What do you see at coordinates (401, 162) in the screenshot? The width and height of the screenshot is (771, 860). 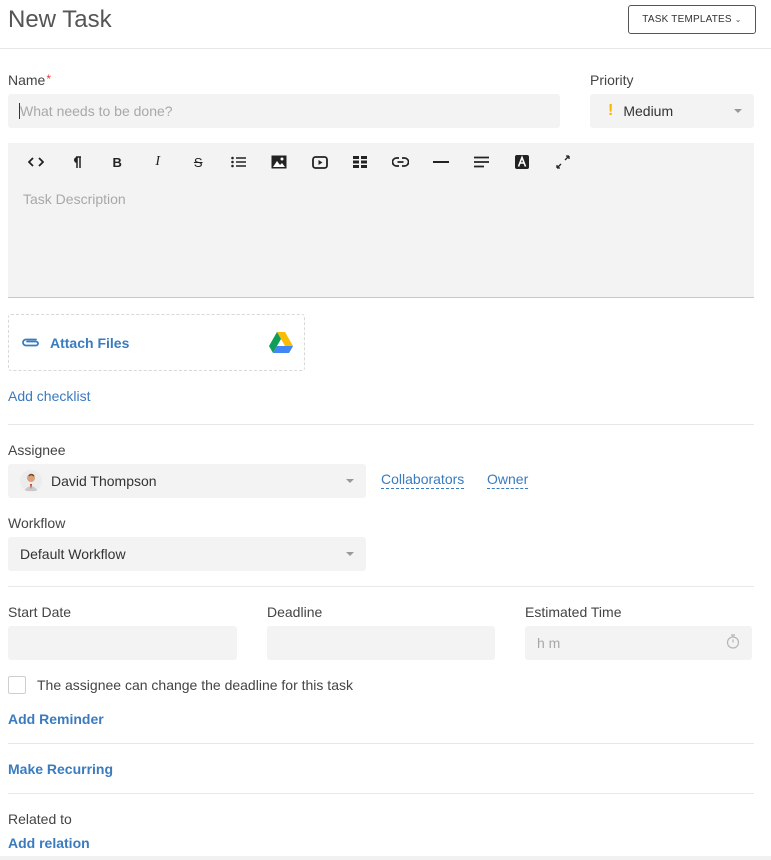 I see `link-icon` at bounding box center [401, 162].